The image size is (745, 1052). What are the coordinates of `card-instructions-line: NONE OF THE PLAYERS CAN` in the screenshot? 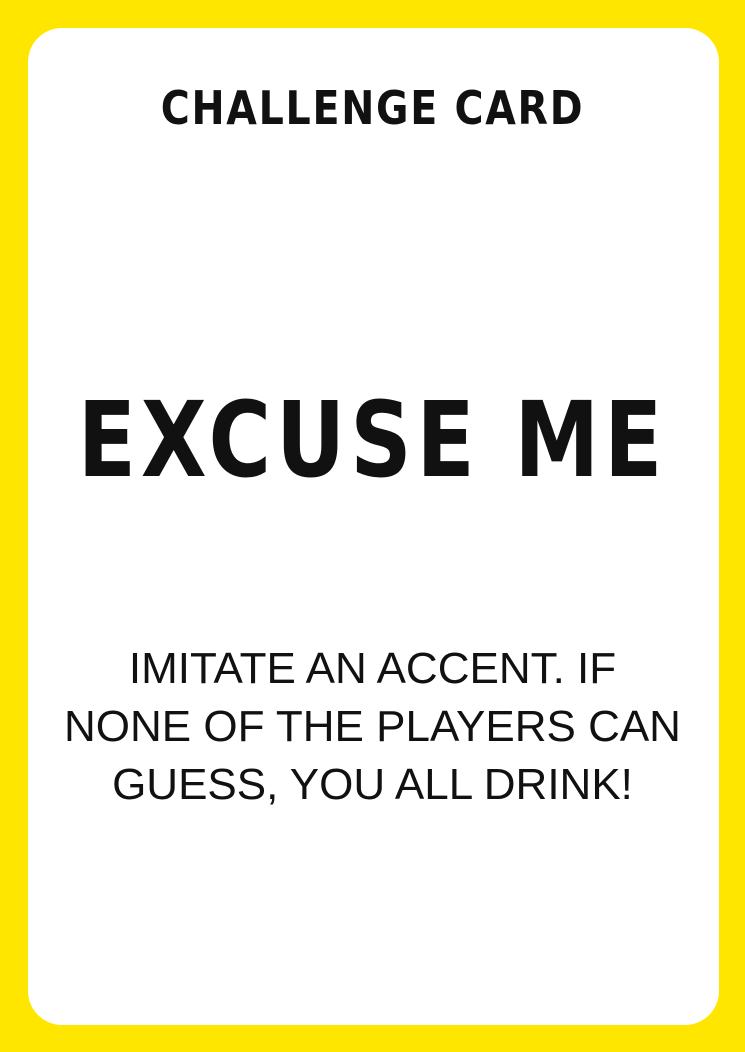 It's located at (372, 726).